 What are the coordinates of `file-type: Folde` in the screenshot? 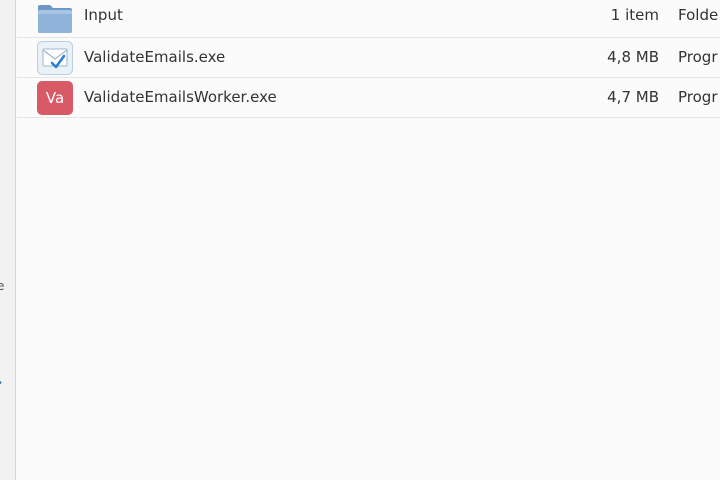 It's located at (698, 15).